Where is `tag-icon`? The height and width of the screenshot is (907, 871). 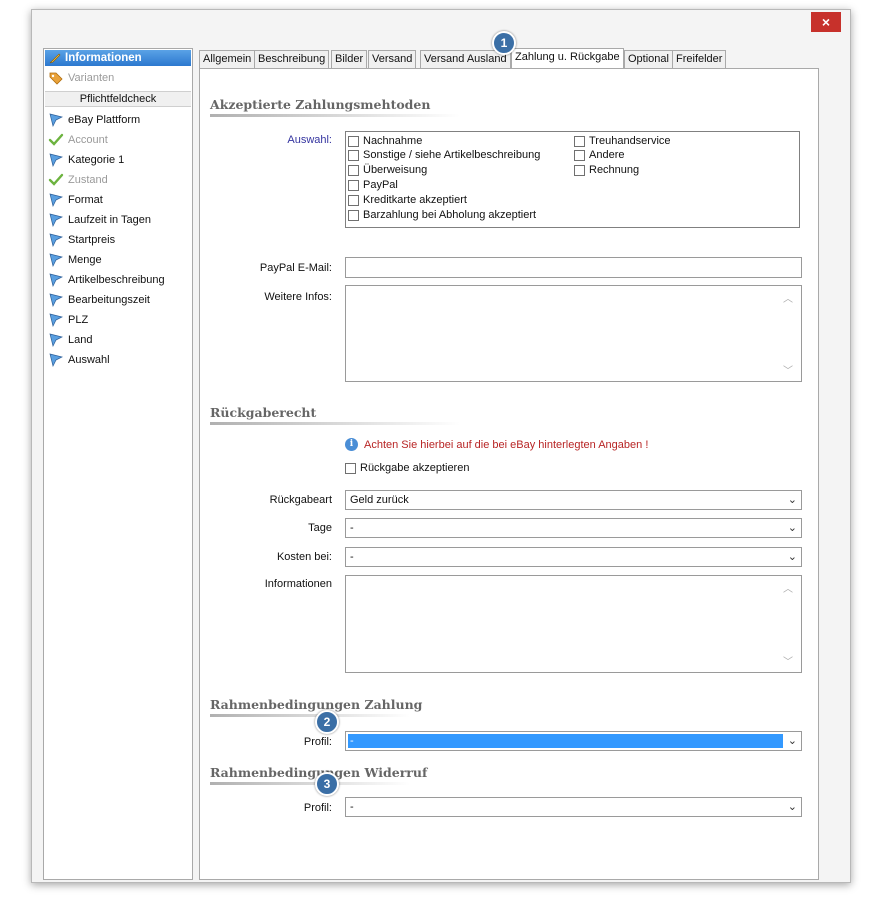 tag-icon is located at coordinates (56, 78).